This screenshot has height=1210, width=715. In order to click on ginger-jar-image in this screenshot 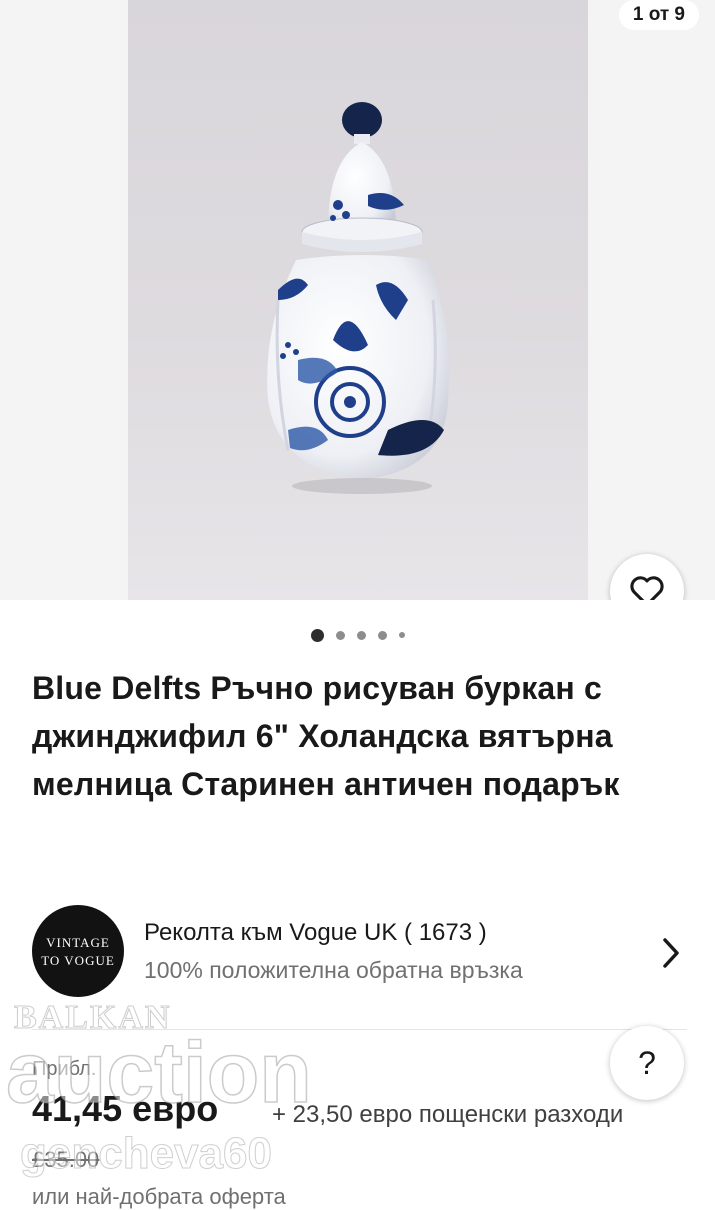, I will do `click(358, 298)`.